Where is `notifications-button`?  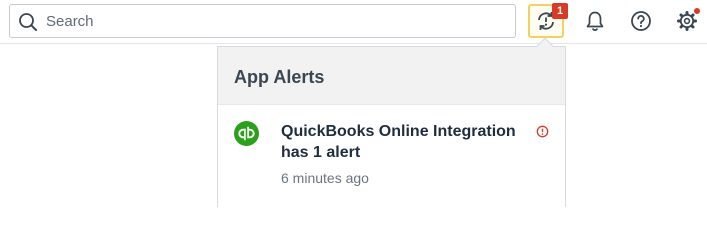
notifications-button is located at coordinates (595, 21).